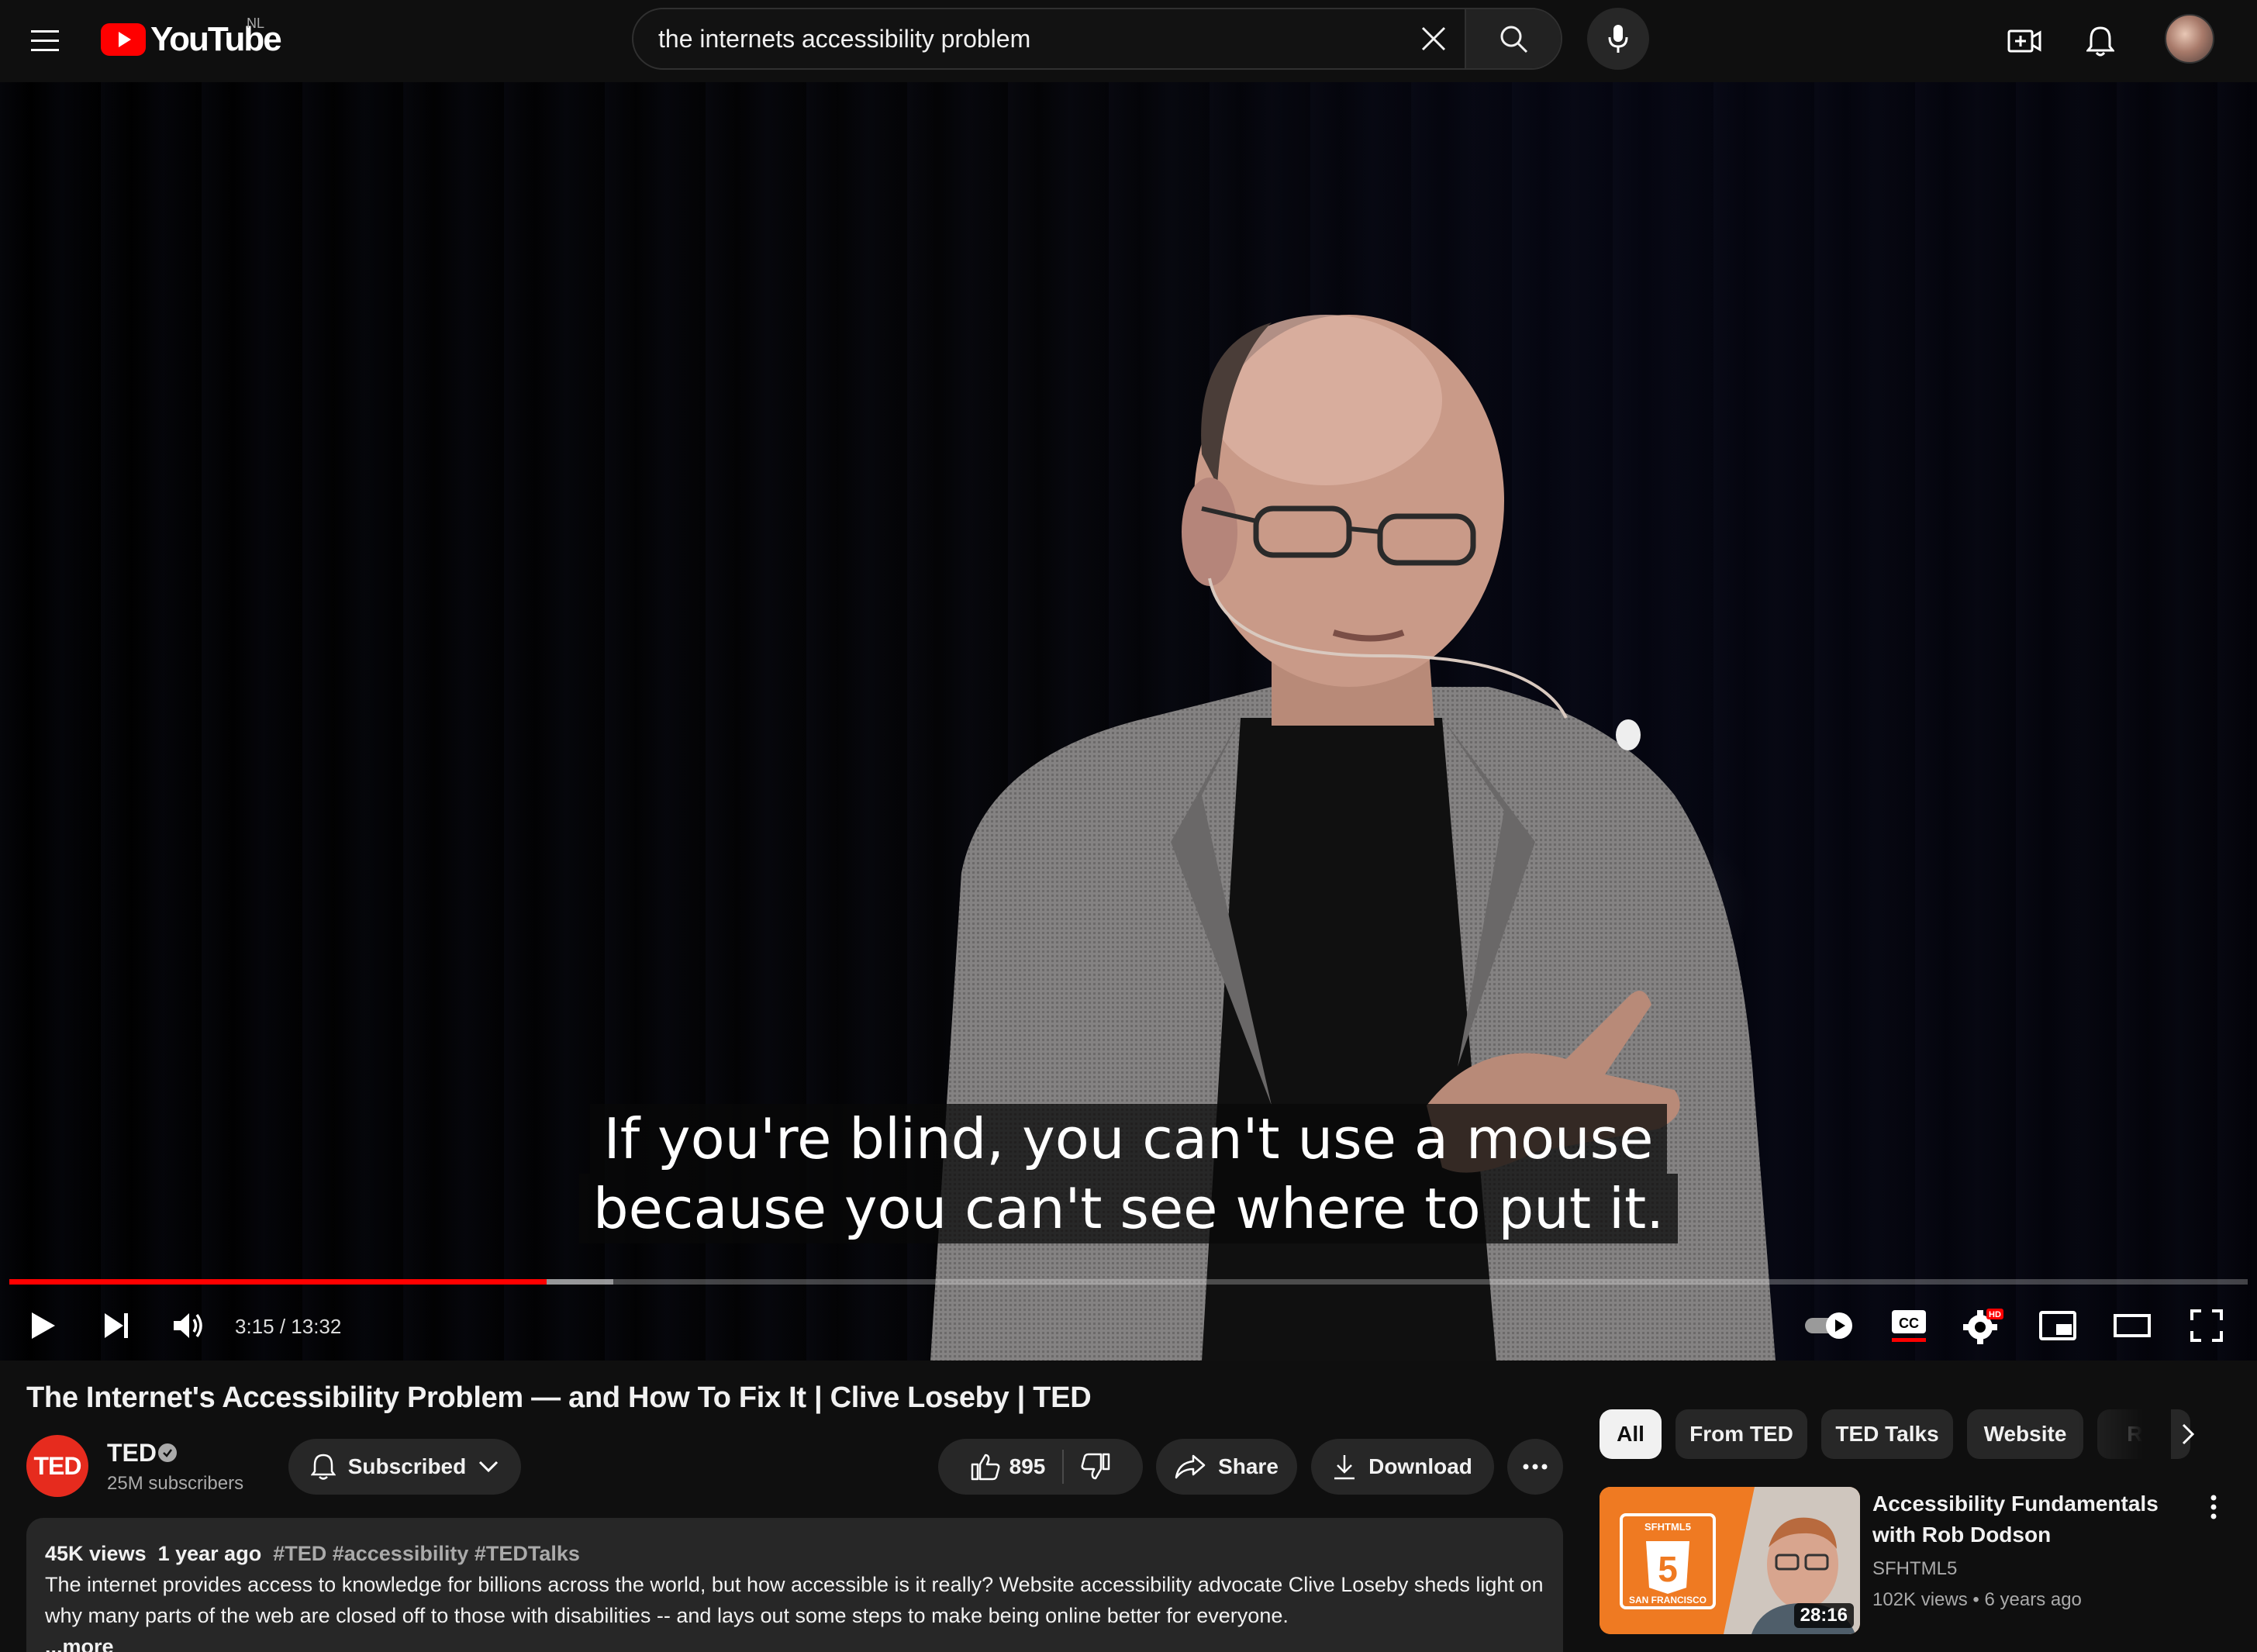  I want to click on video-thumbnail: 5 SFHTML5 SAN FRANCISCO 28:16, so click(1730, 1560).